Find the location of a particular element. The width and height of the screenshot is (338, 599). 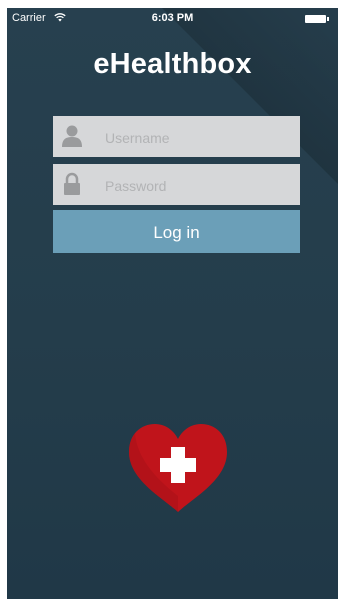

username-field is located at coordinates (176, 137).